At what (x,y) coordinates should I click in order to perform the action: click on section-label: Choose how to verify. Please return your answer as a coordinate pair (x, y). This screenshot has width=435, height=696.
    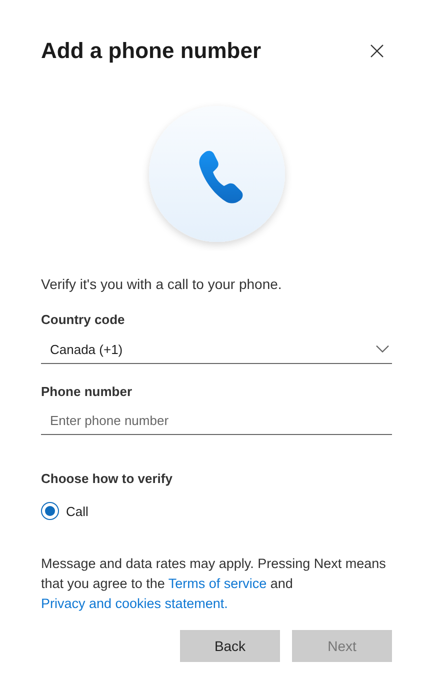
    Looking at the image, I should click on (107, 478).